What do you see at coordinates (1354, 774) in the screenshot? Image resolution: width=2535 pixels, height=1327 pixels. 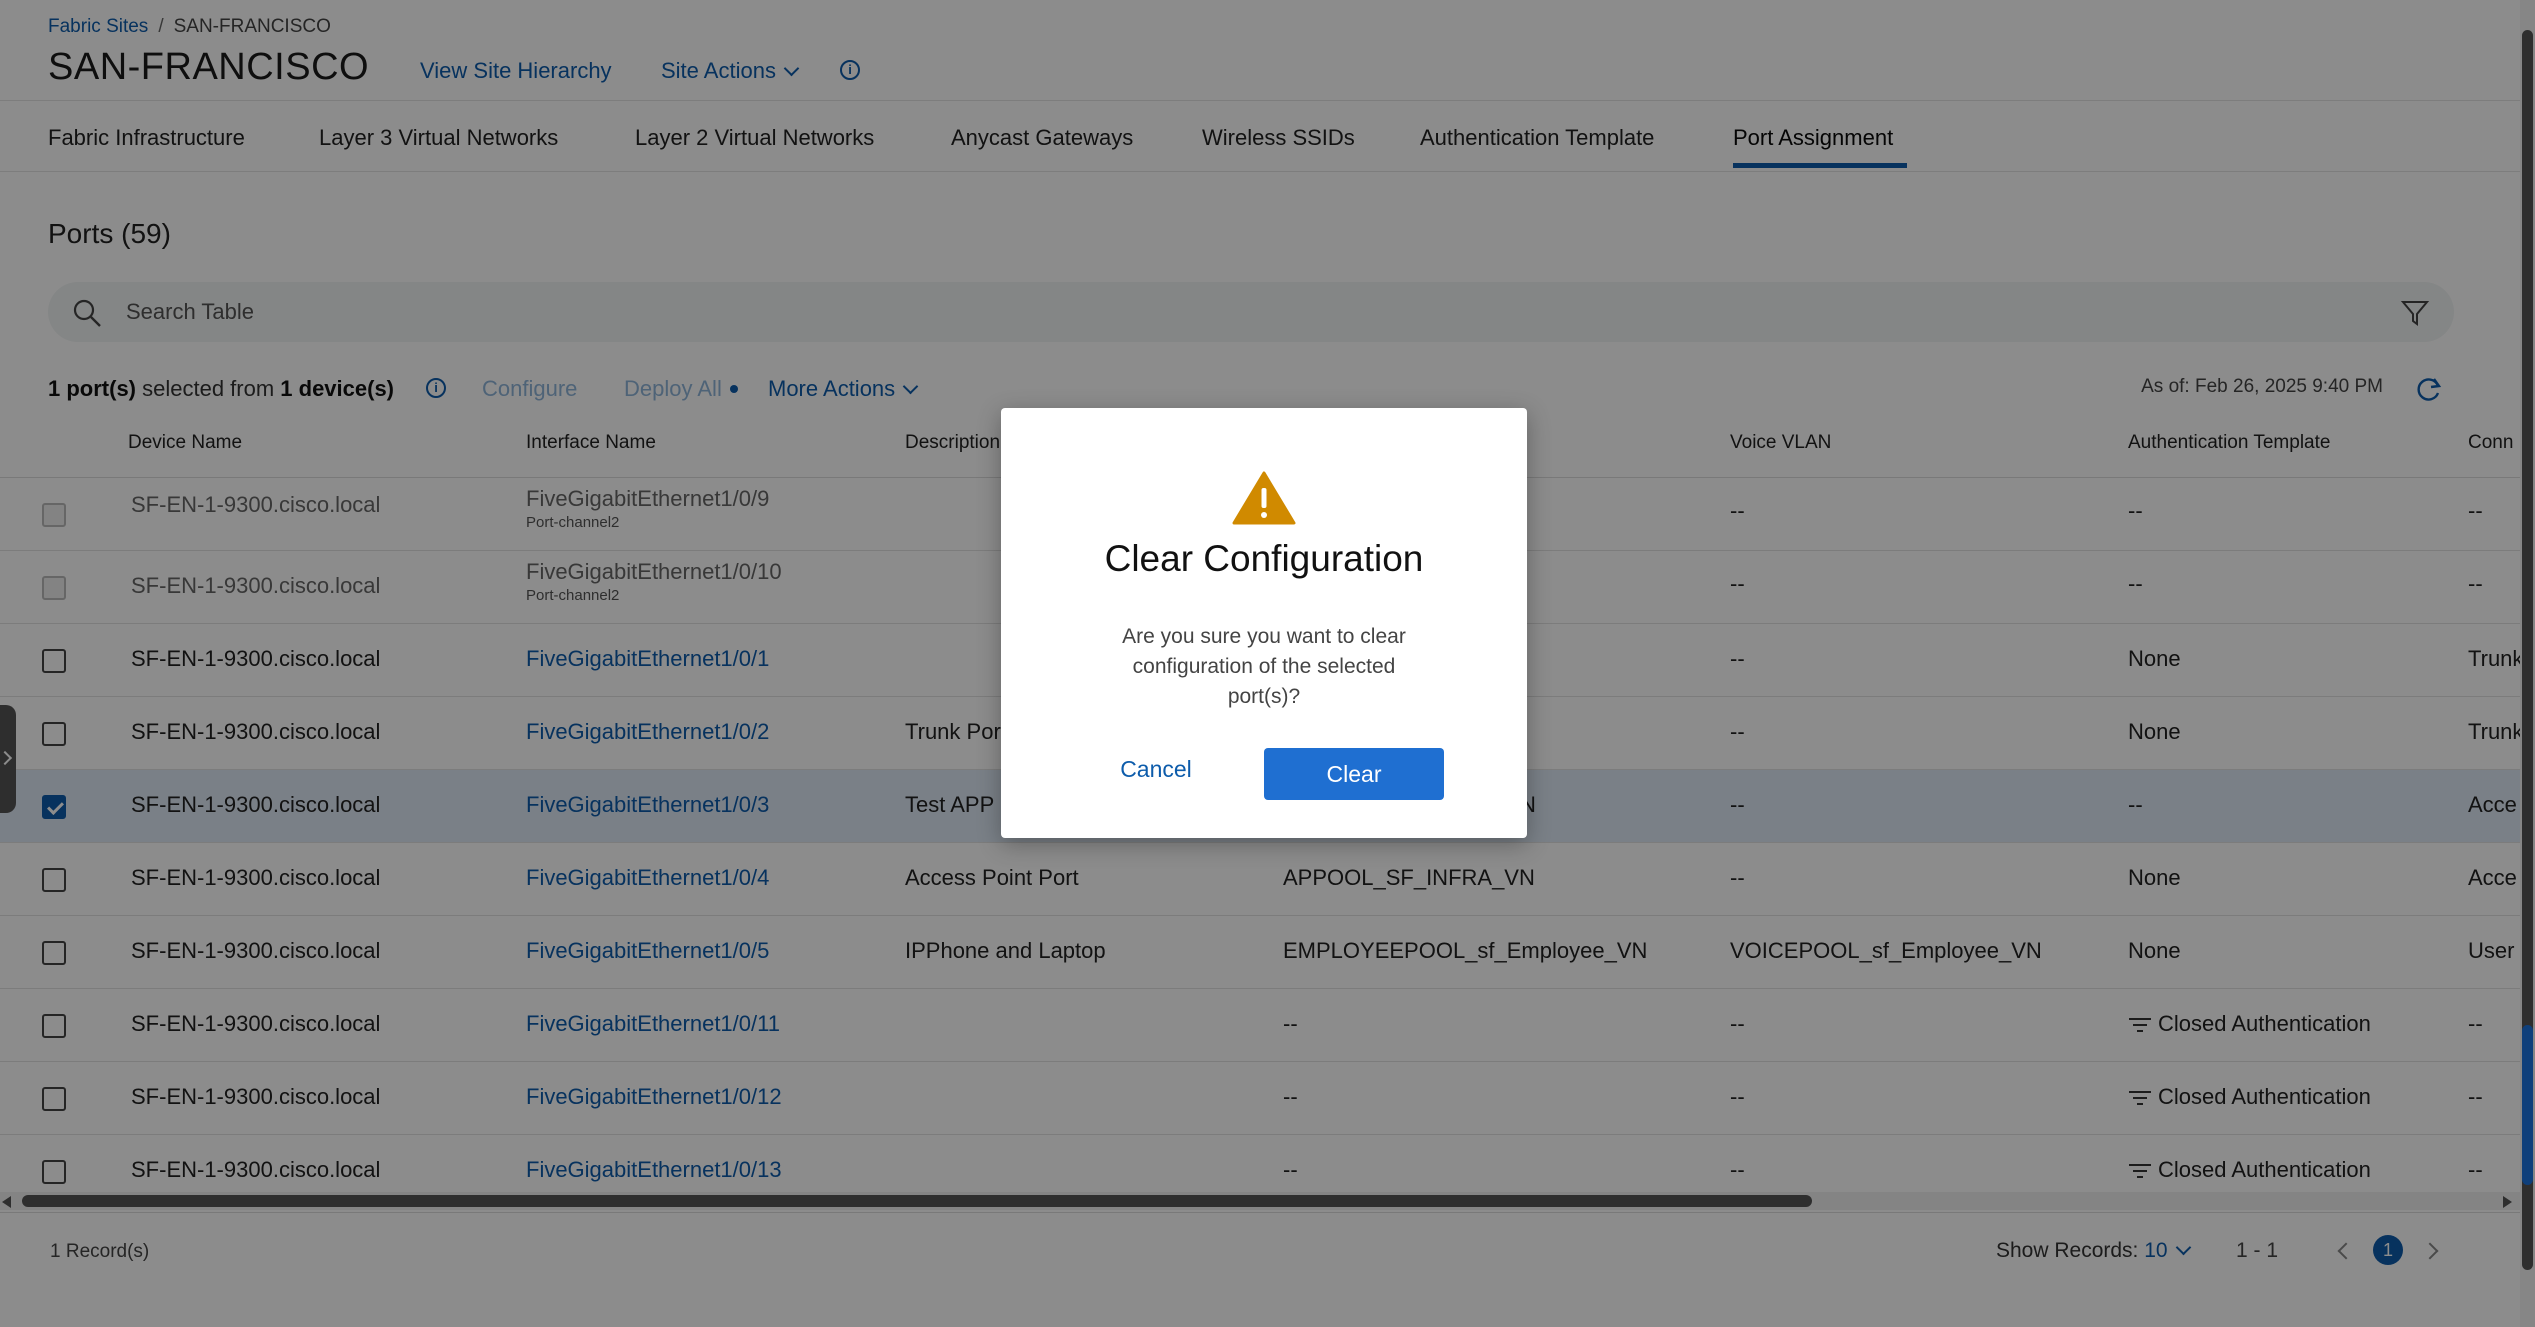 I see `clear-button: Clear` at bounding box center [1354, 774].